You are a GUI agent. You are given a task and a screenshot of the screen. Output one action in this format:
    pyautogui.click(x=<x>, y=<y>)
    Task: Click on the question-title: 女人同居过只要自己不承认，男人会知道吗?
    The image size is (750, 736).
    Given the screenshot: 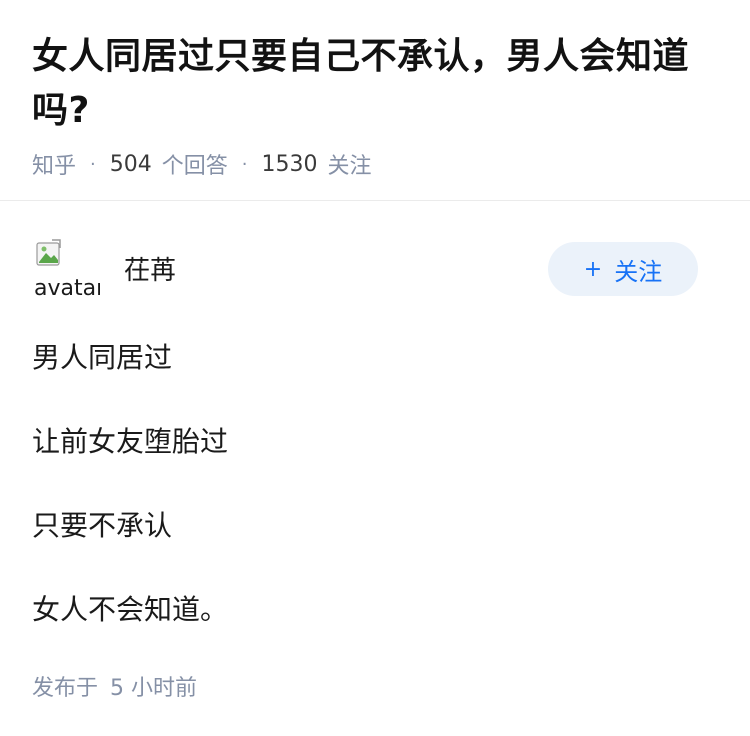 What is the action you would take?
    pyautogui.click(x=377, y=84)
    